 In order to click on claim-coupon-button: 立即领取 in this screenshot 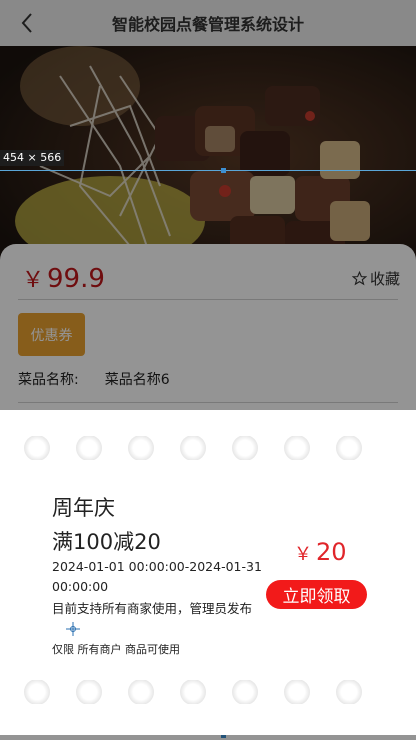, I will do `click(316, 594)`.